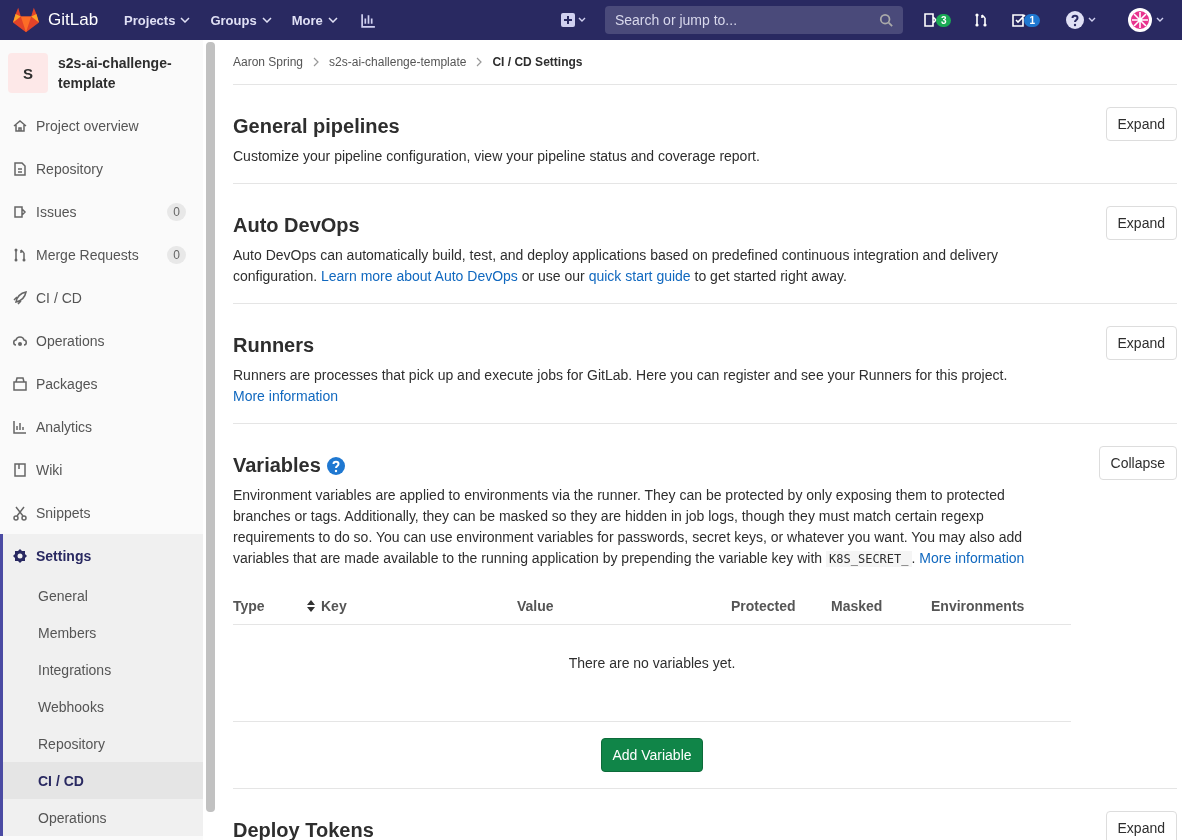  What do you see at coordinates (210, 427) in the screenshot?
I see `scrollbar-thumb` at bounding box center [210, 427].